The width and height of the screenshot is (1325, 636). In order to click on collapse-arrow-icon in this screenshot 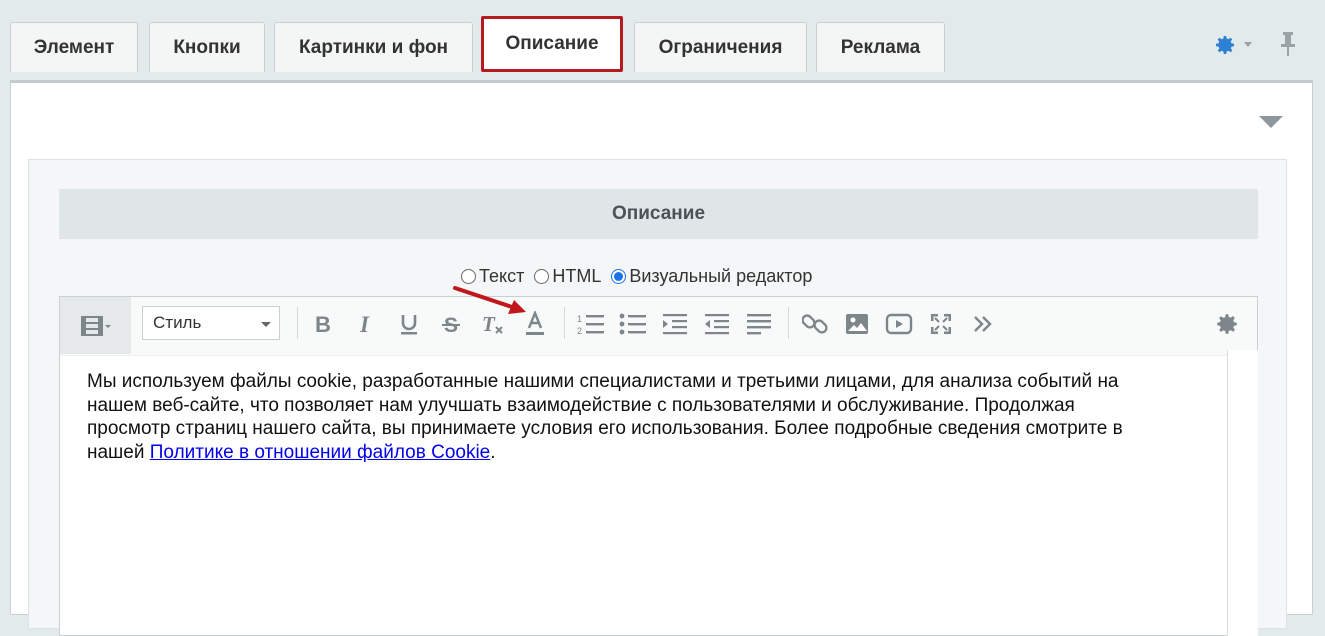, I will do `click(1271, 122)`.